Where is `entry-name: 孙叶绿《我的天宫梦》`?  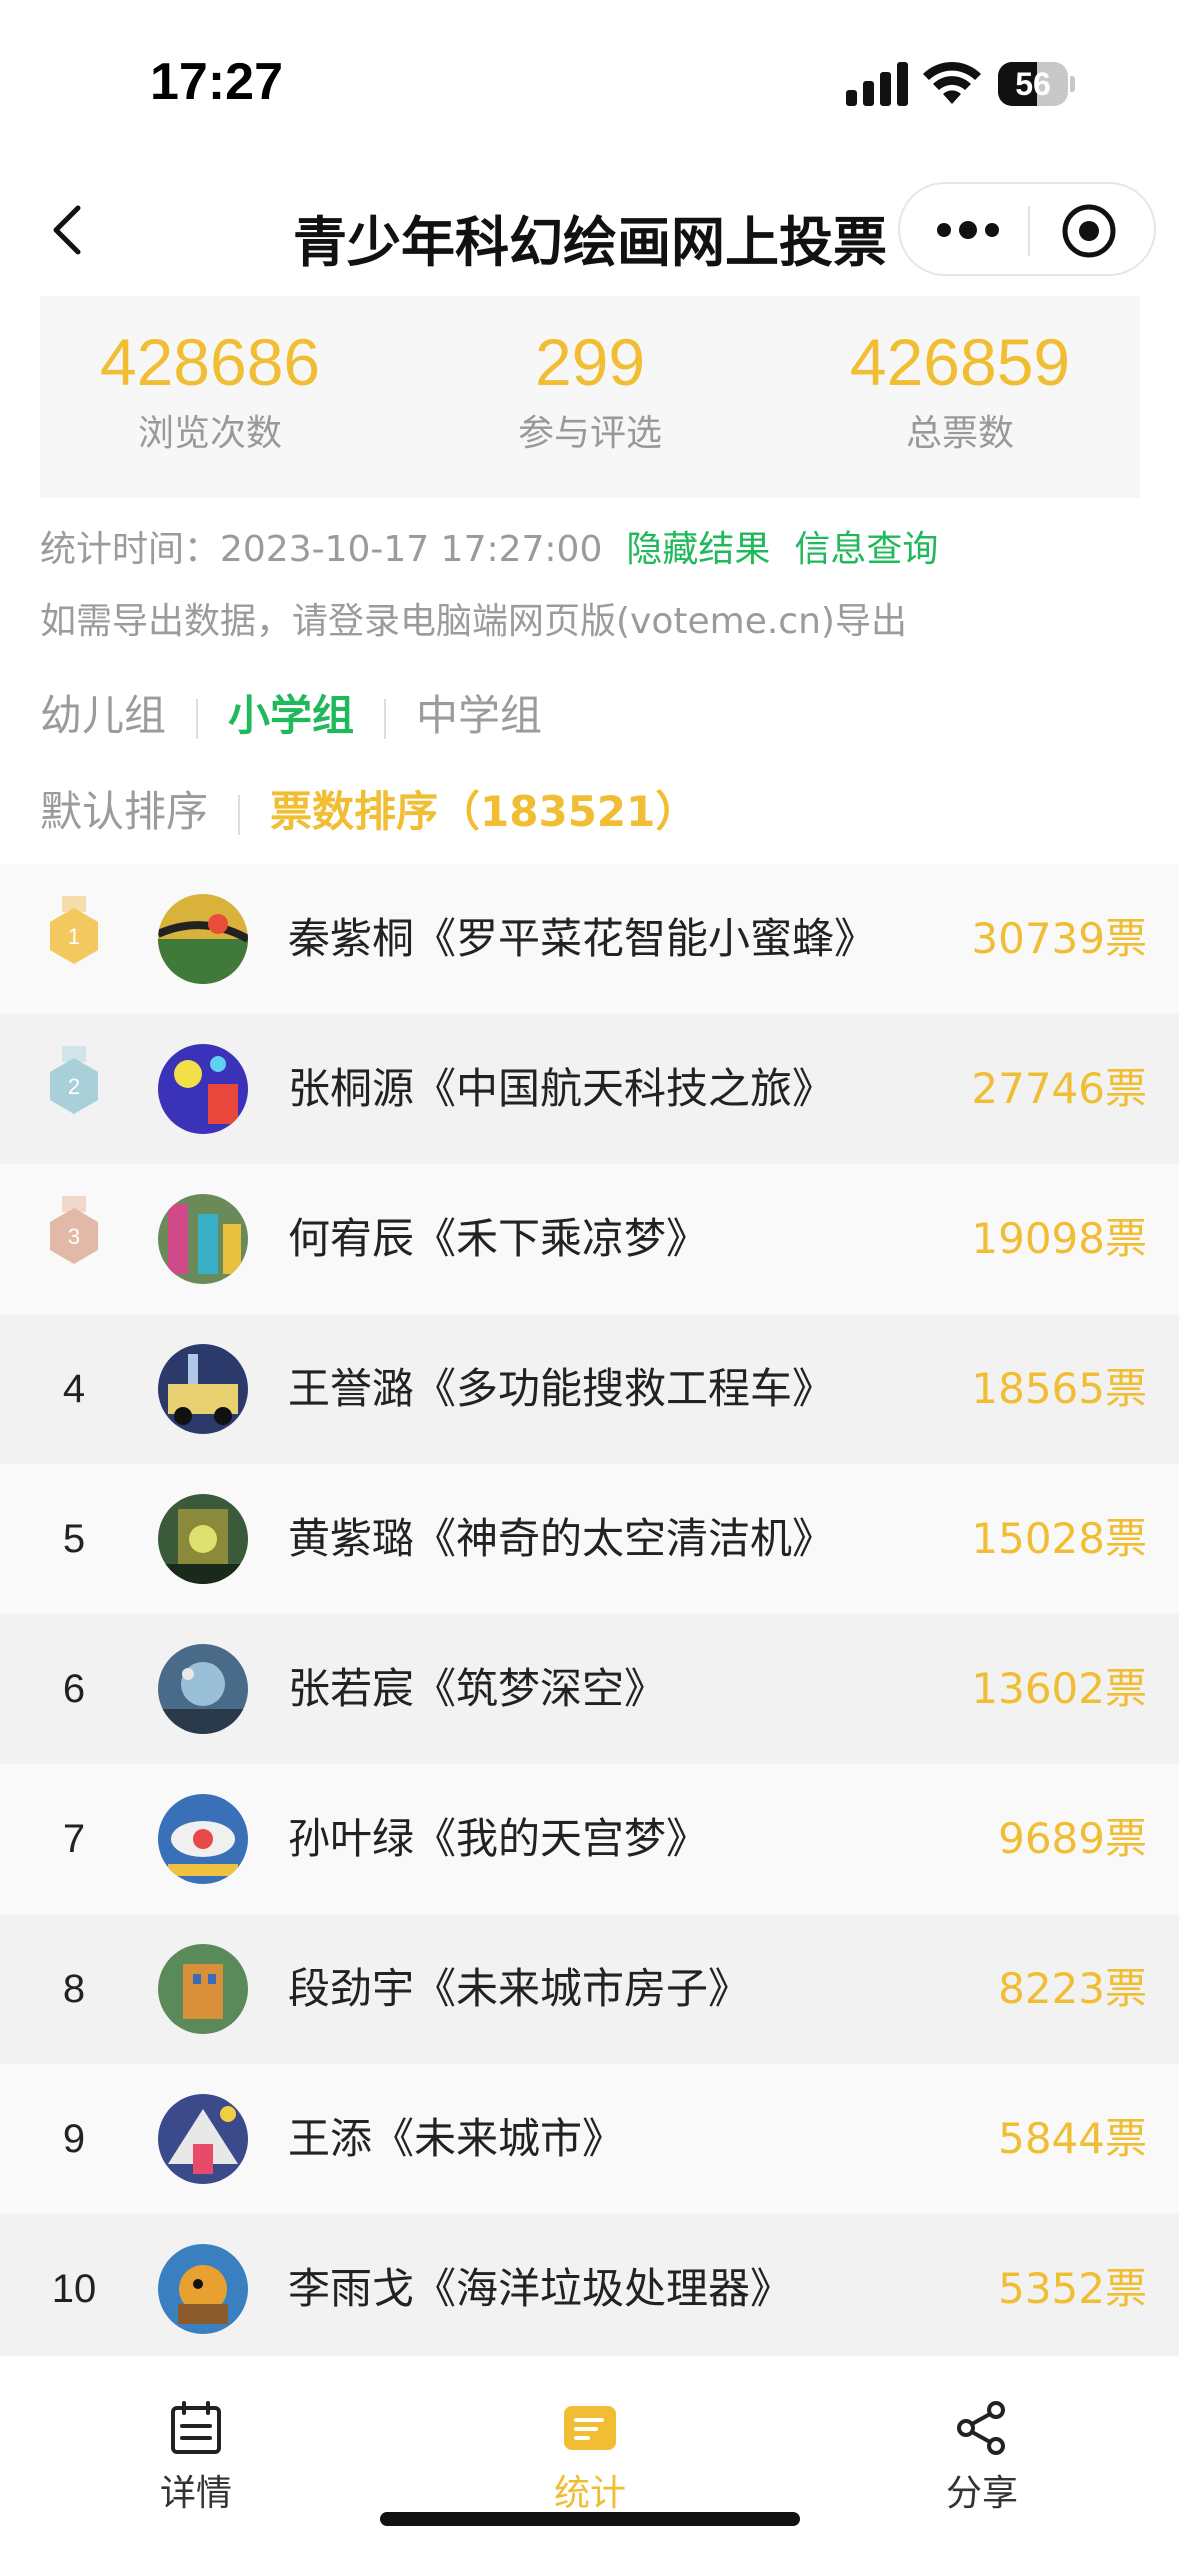 entry-name: 孙叶绿《我的天宫梦》 is located at coordinates (498, 1838).